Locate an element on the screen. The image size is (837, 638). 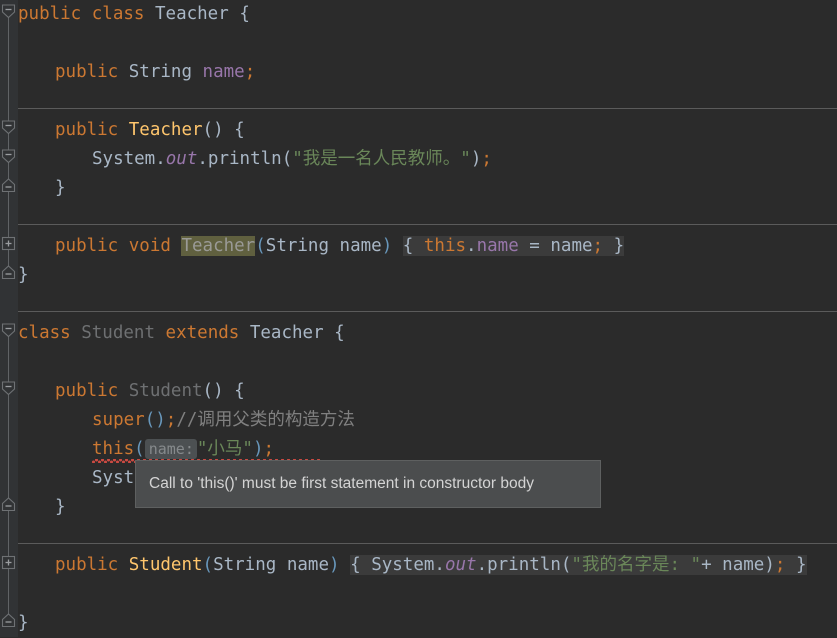
keyword-super: super is located at coordinates (118, 420).